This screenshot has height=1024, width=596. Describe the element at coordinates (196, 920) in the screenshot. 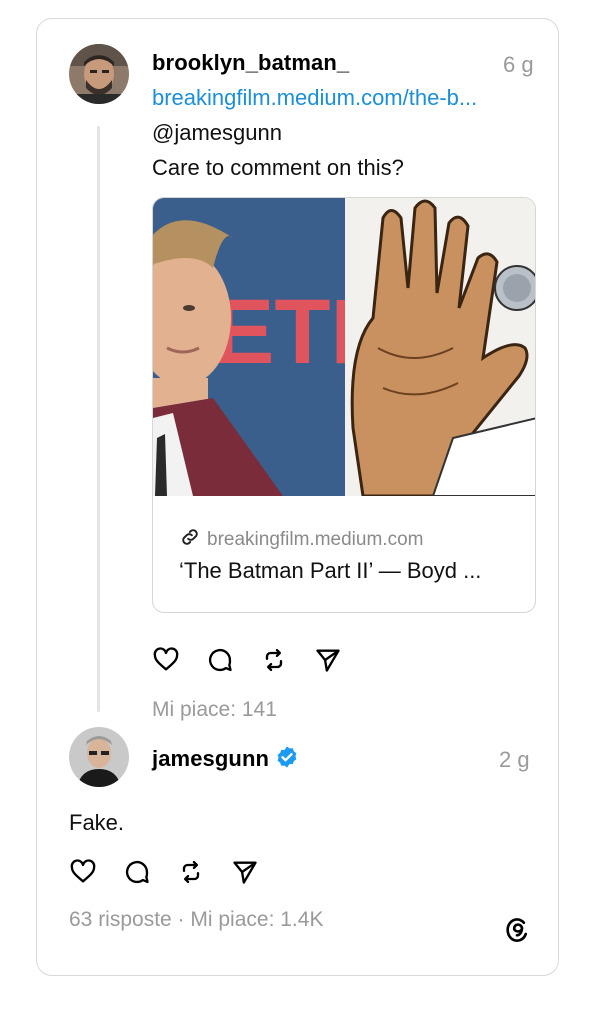

I see `reply-meta: 63 risposte · Mi piace: 1.4K` at that location.